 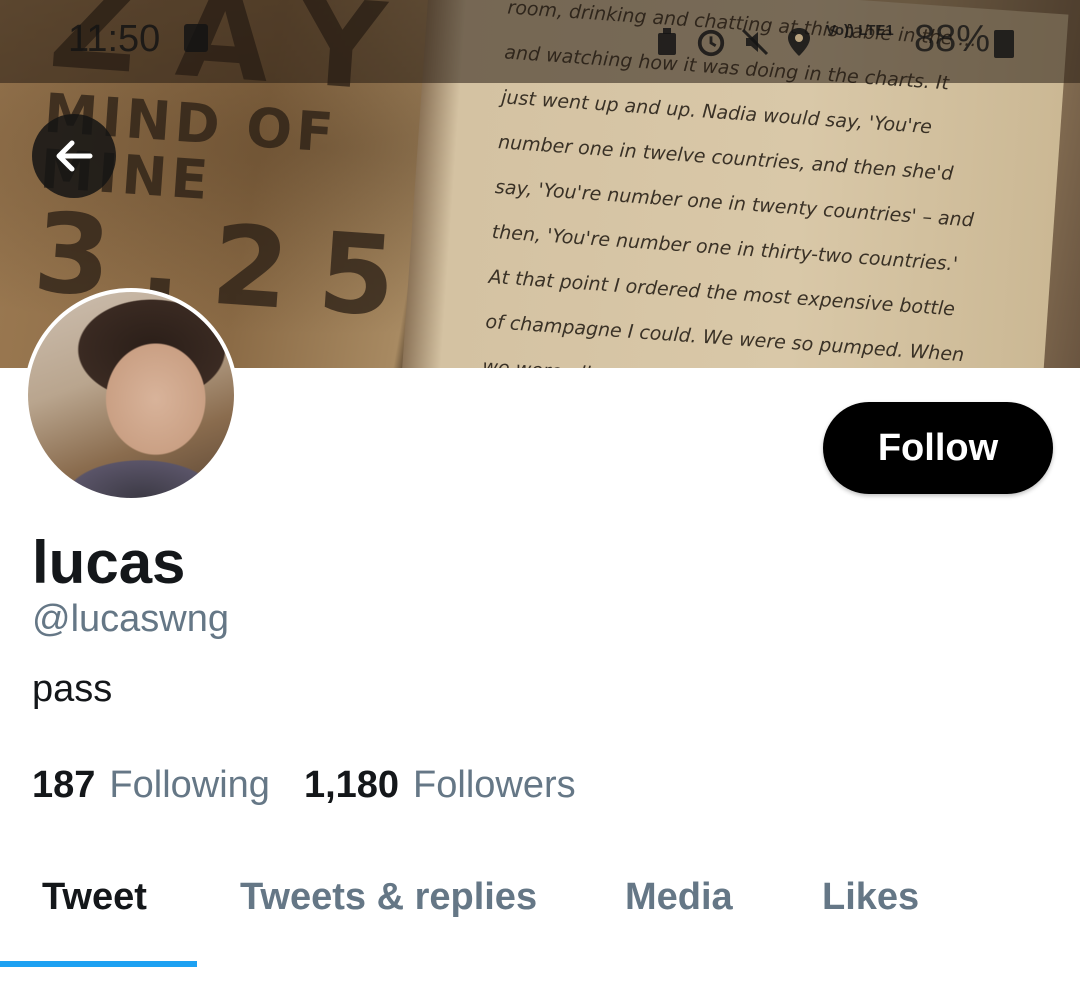 What do you see at coordinates (388, 897) in the screenshot?
I see `tab-tweets-replies: Tweets & replies` at bounding box center [388, 897].